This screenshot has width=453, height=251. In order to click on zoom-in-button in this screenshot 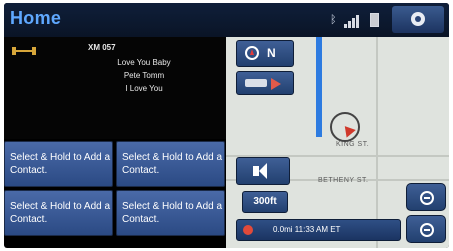, I will do `click(426, 197)`.